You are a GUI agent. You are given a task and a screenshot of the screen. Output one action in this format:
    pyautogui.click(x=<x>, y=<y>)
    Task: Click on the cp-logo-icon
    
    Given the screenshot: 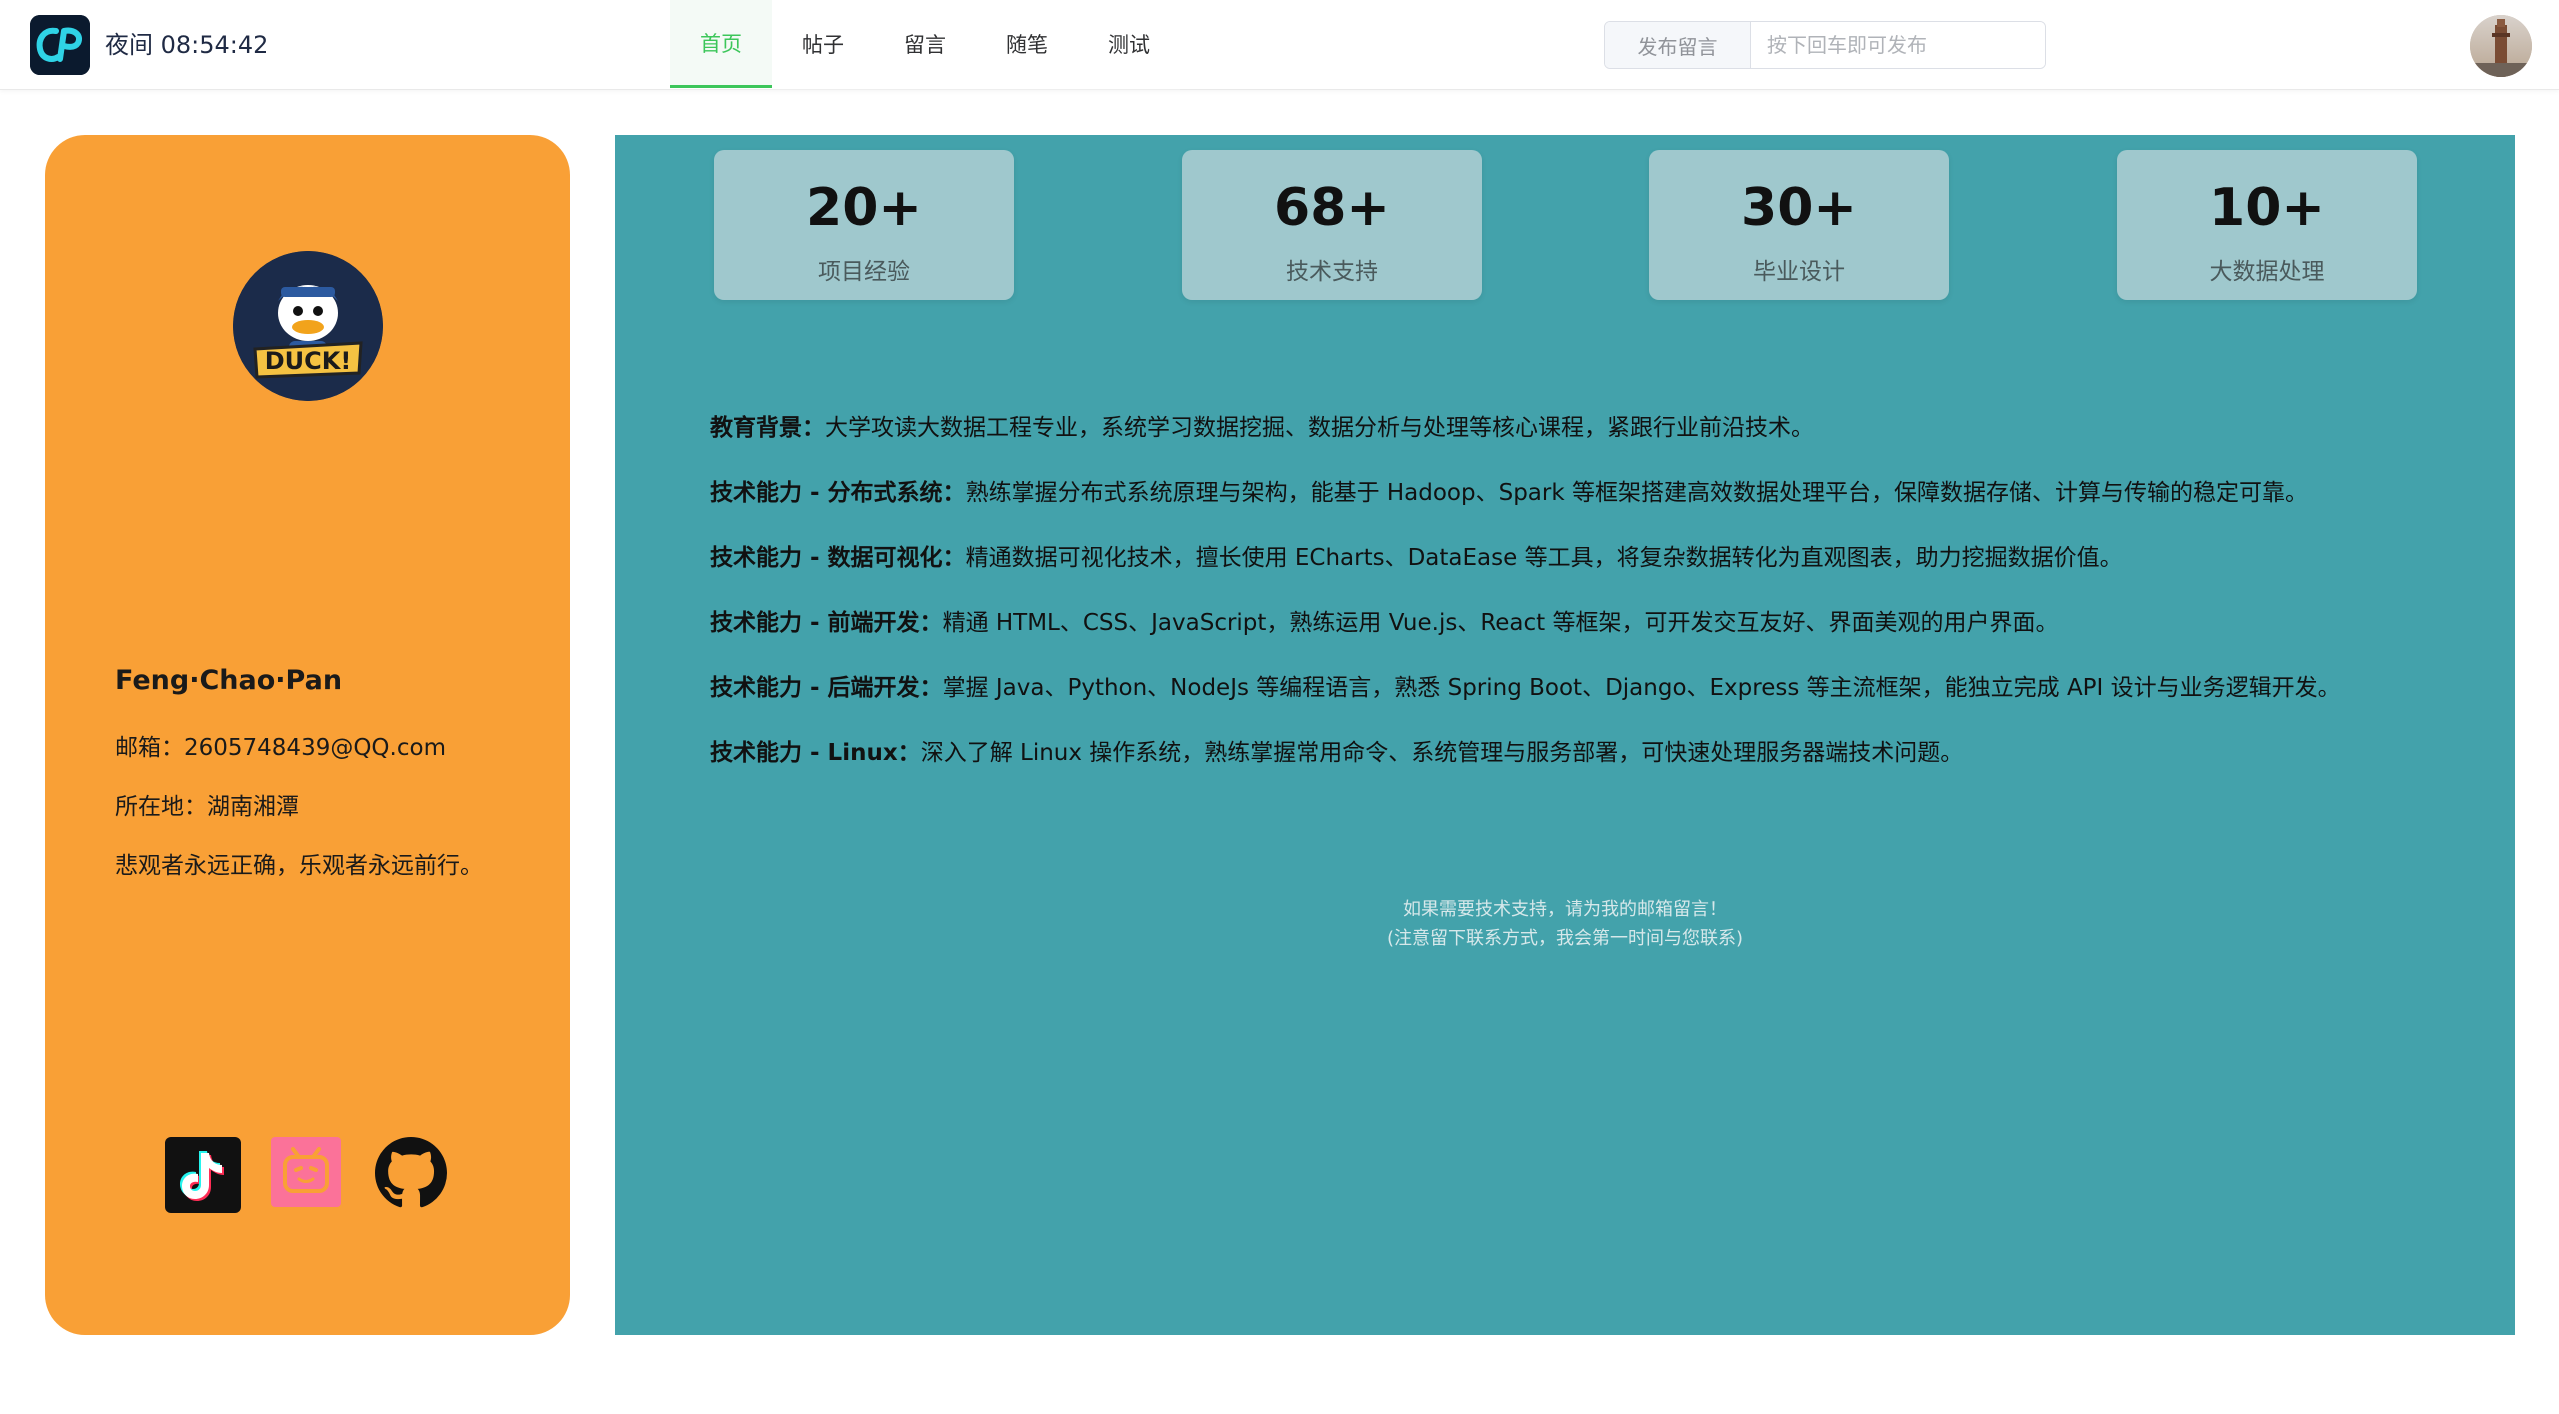 What is the action you would take?
    pyautogui.click(x=60, y=45)
    